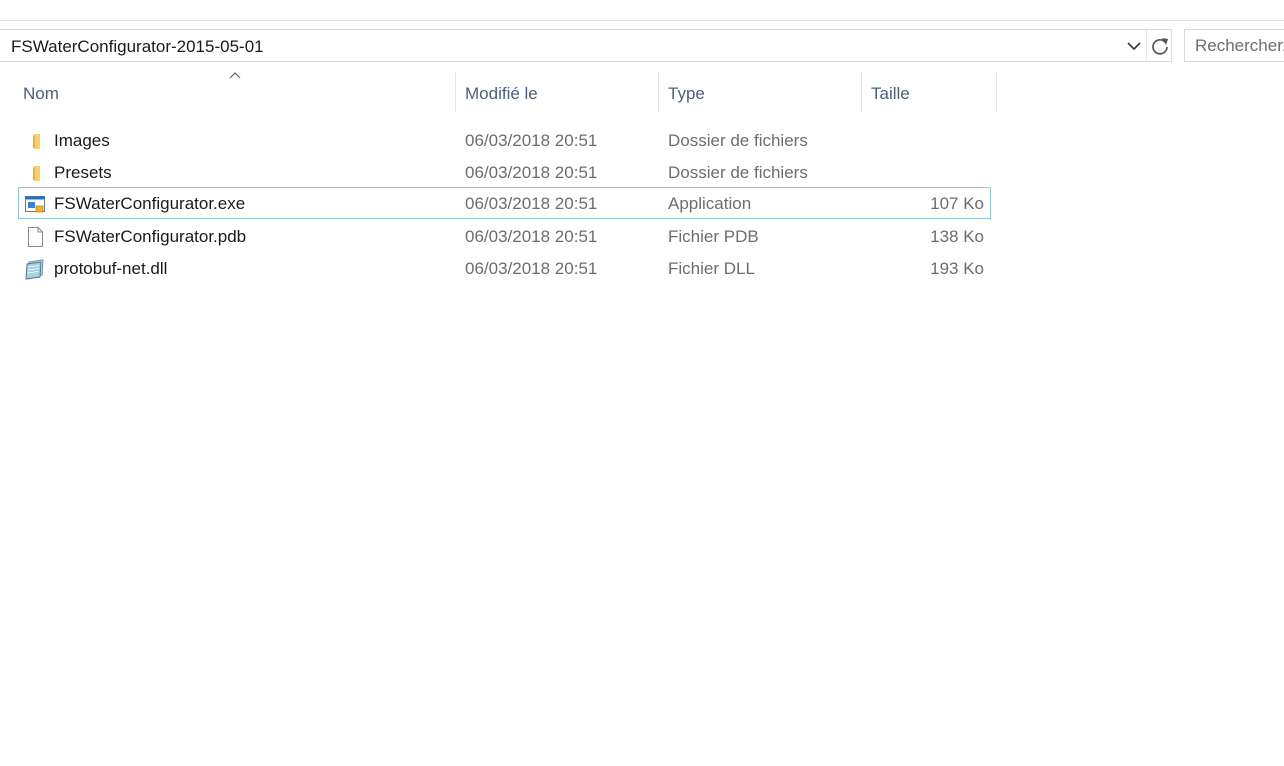  What do you see at coordinates (234, 92) in the screenshot?
I see `column-header-name: Nom` at bounding box center [234, 92].